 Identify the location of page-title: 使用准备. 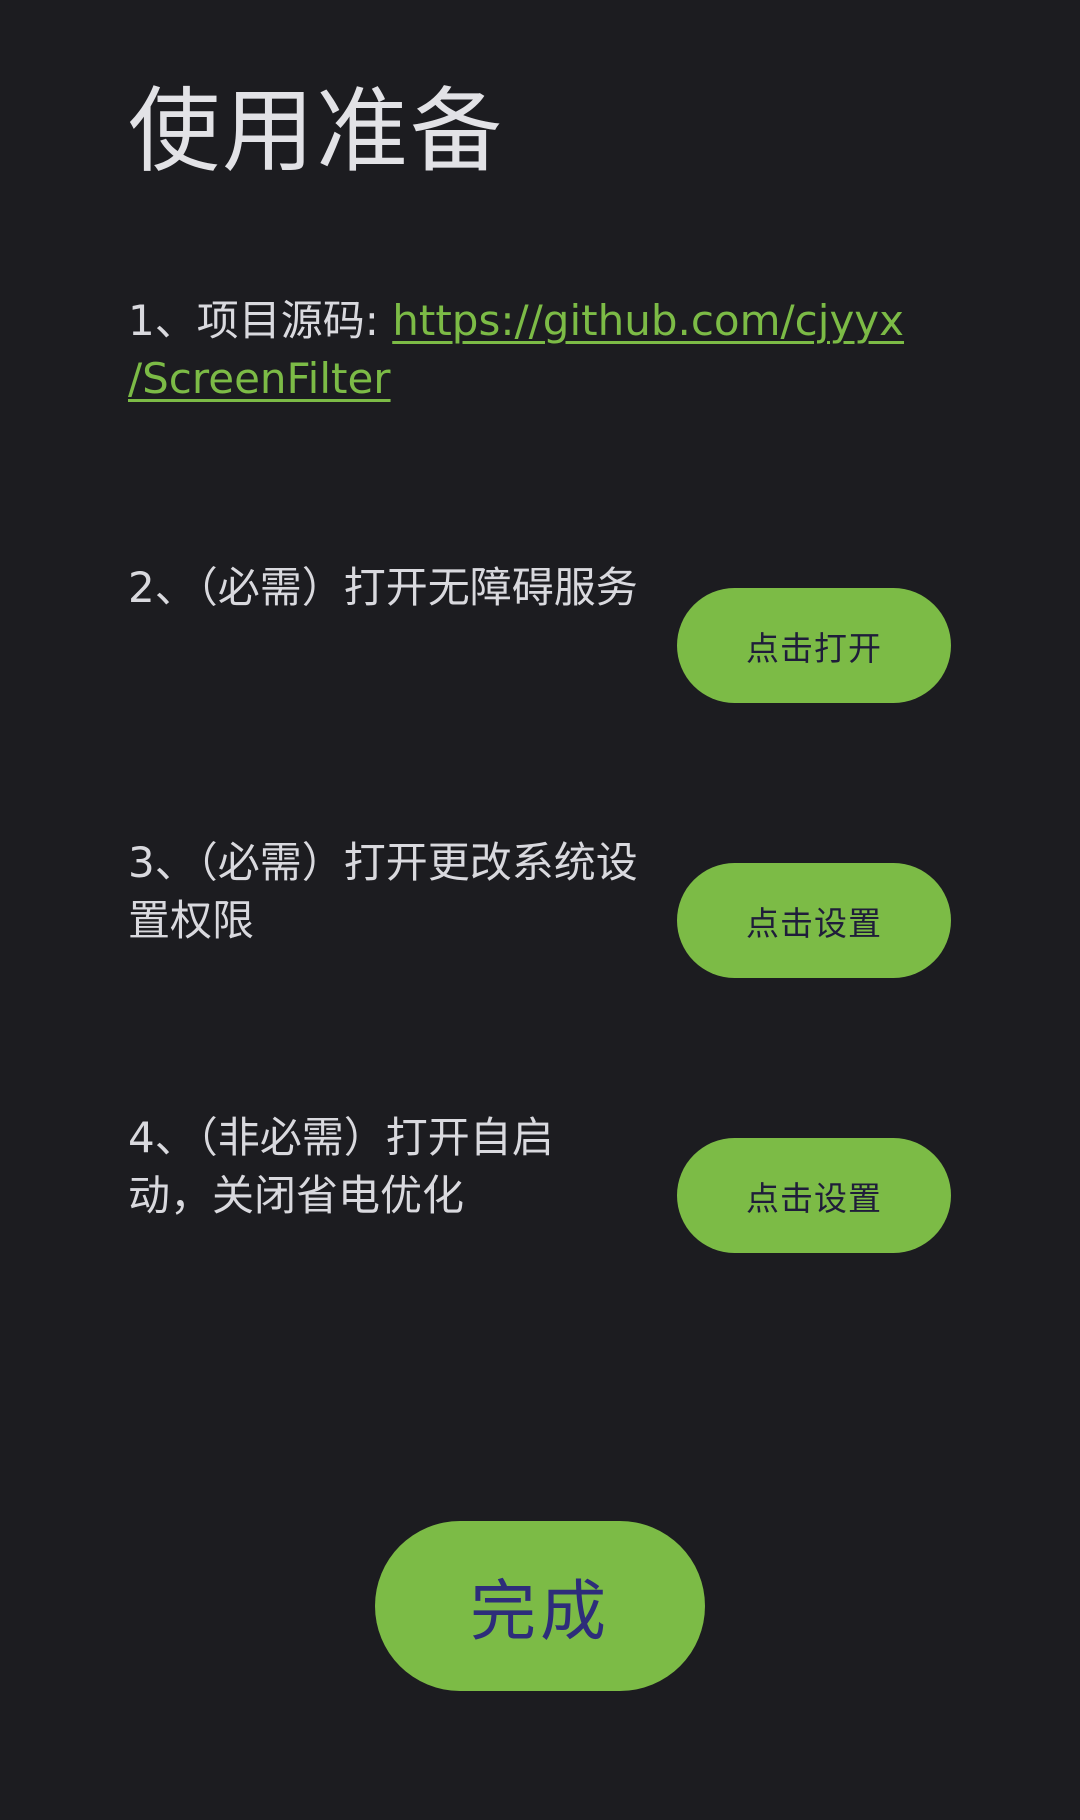
(316, 131).